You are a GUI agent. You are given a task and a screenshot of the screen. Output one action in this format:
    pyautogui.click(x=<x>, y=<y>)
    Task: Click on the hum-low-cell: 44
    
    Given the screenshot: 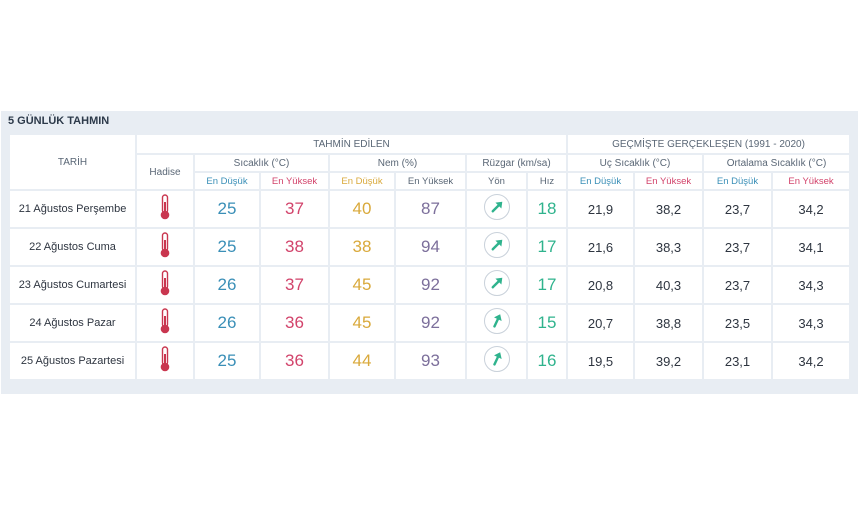 What is the action you would take?
    pyautogui.click(x=362, y=361)
    